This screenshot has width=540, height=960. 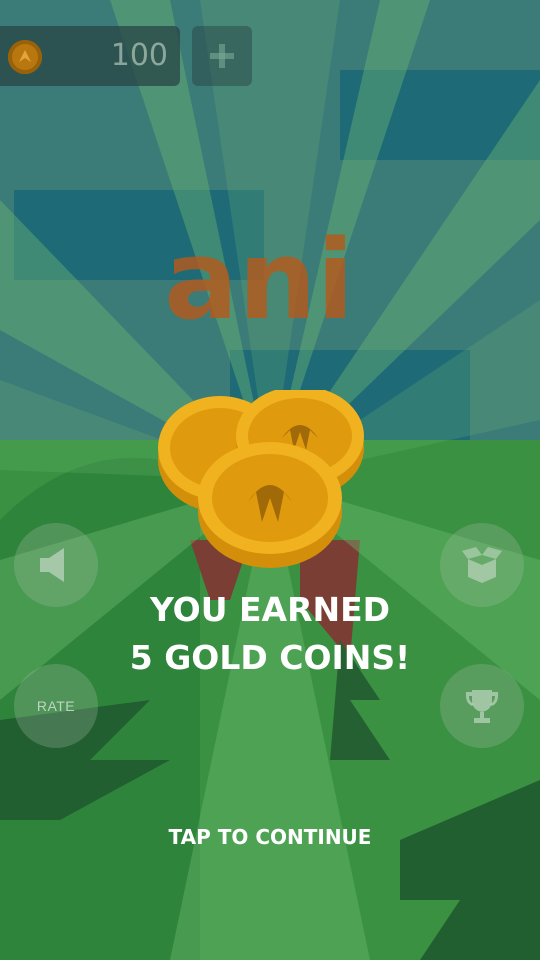 I want to click on gold-coins-graphic, so click(x=261, y=479).